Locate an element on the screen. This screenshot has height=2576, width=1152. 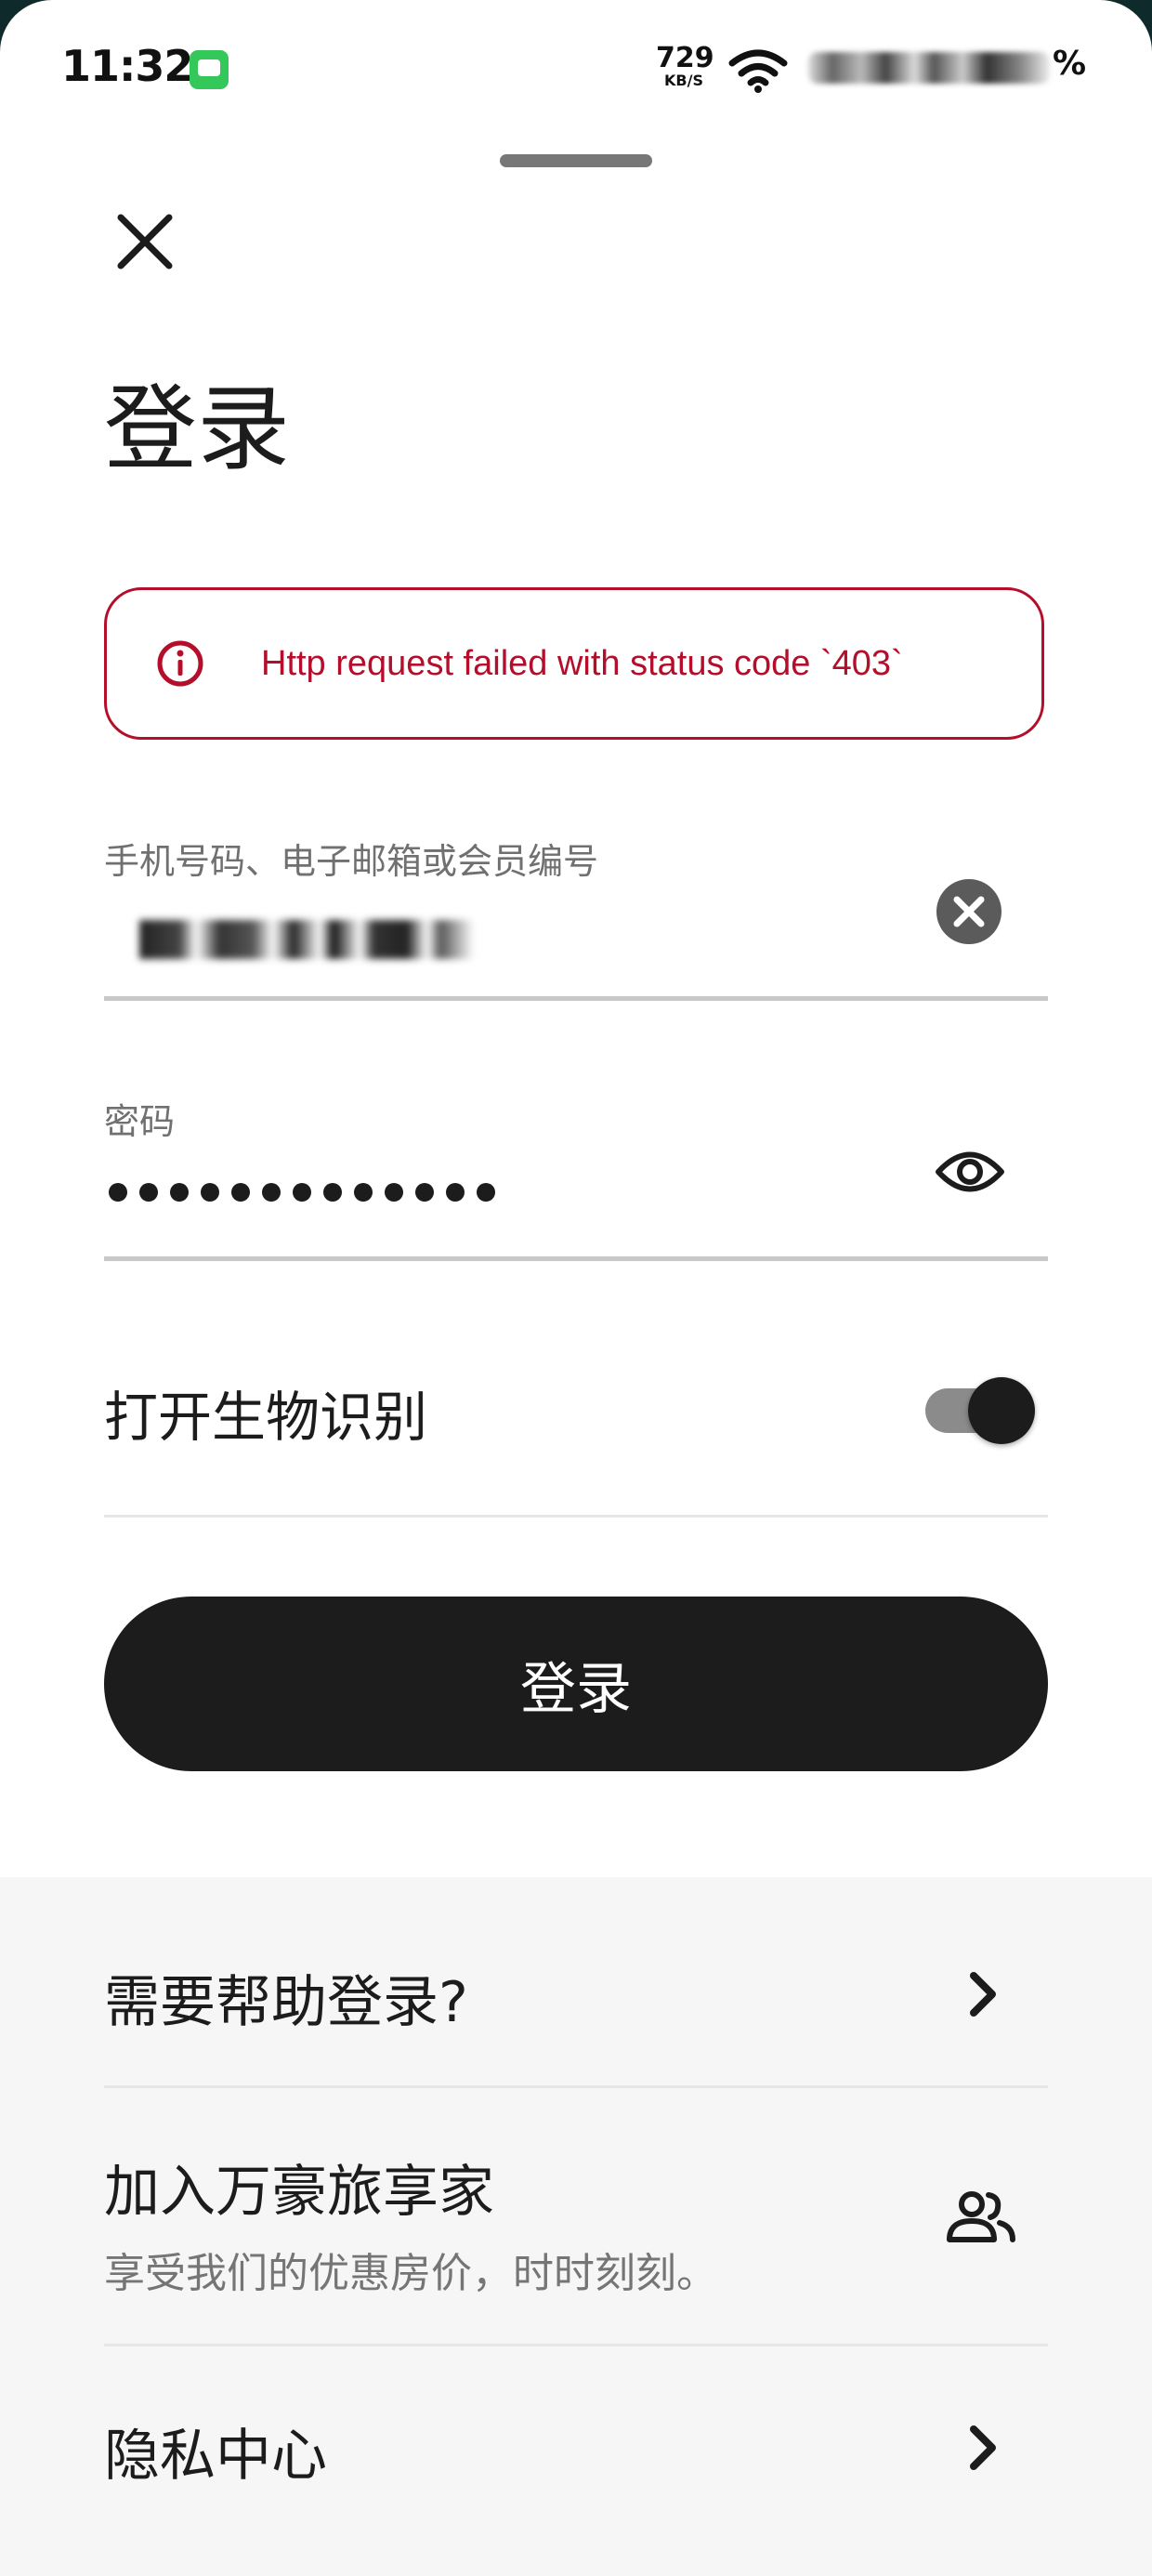
network-speed-value: 729 is located at coordinates (685, 58).